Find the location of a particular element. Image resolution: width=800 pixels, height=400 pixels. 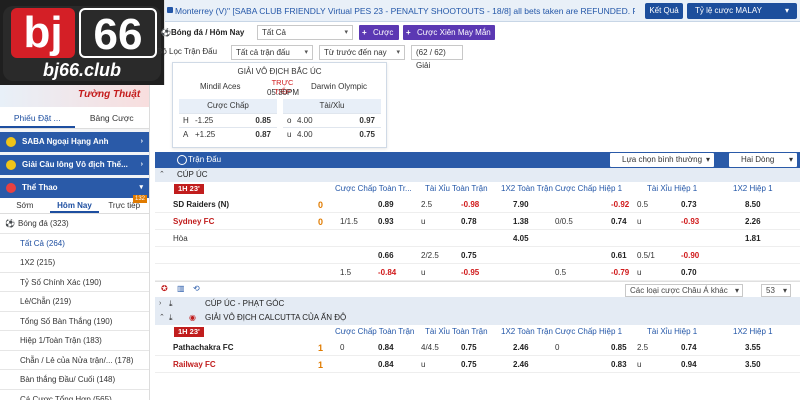

sort-select: Từ trước đến nay ▾ is located at coordinates (362, 52).